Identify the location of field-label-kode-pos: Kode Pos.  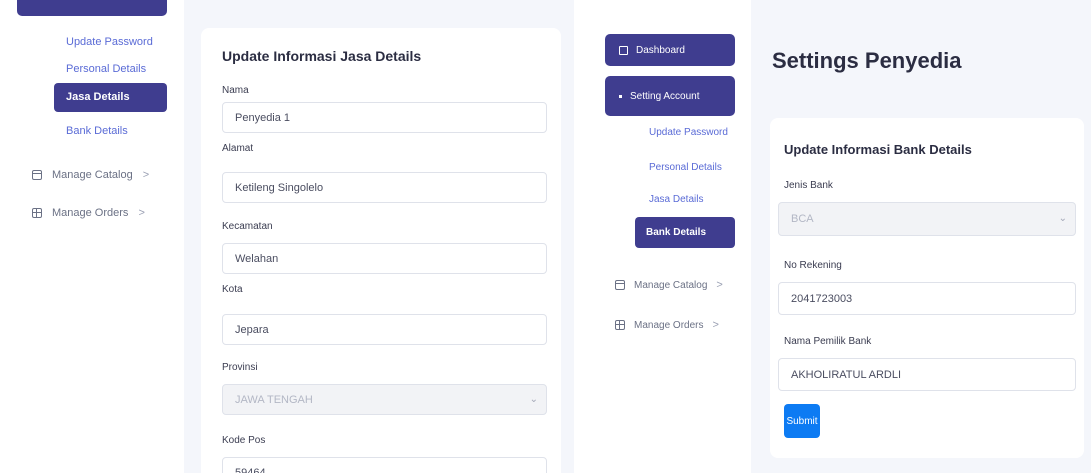
(244, 440).